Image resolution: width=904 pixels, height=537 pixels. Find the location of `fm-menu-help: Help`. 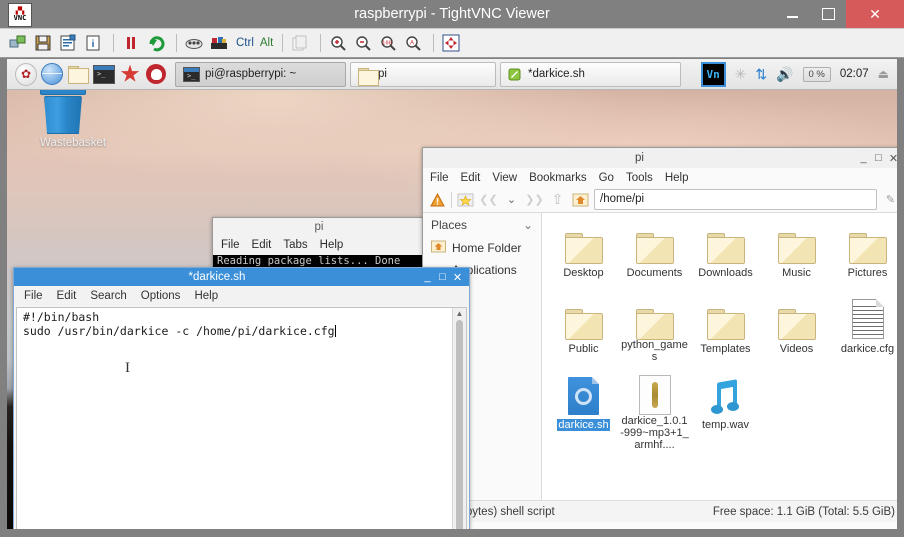

fm-menu-help: Help is located at coordinates (677, 178).